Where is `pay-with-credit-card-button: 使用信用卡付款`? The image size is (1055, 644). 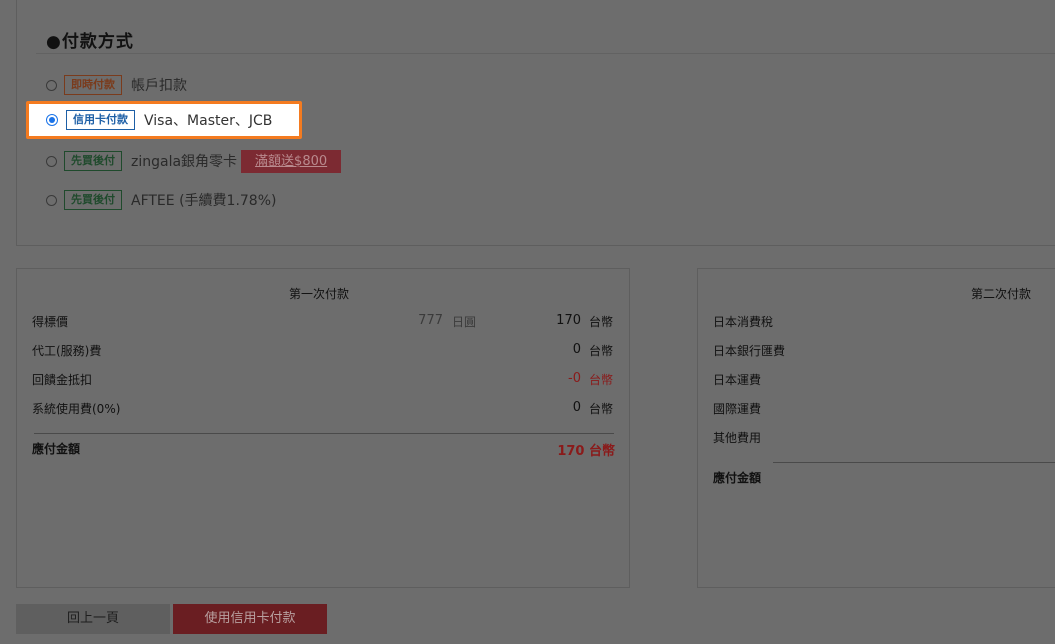
pay-with-credit-card-button: 使用信用卡付款 is located at coordinates (250, 619).